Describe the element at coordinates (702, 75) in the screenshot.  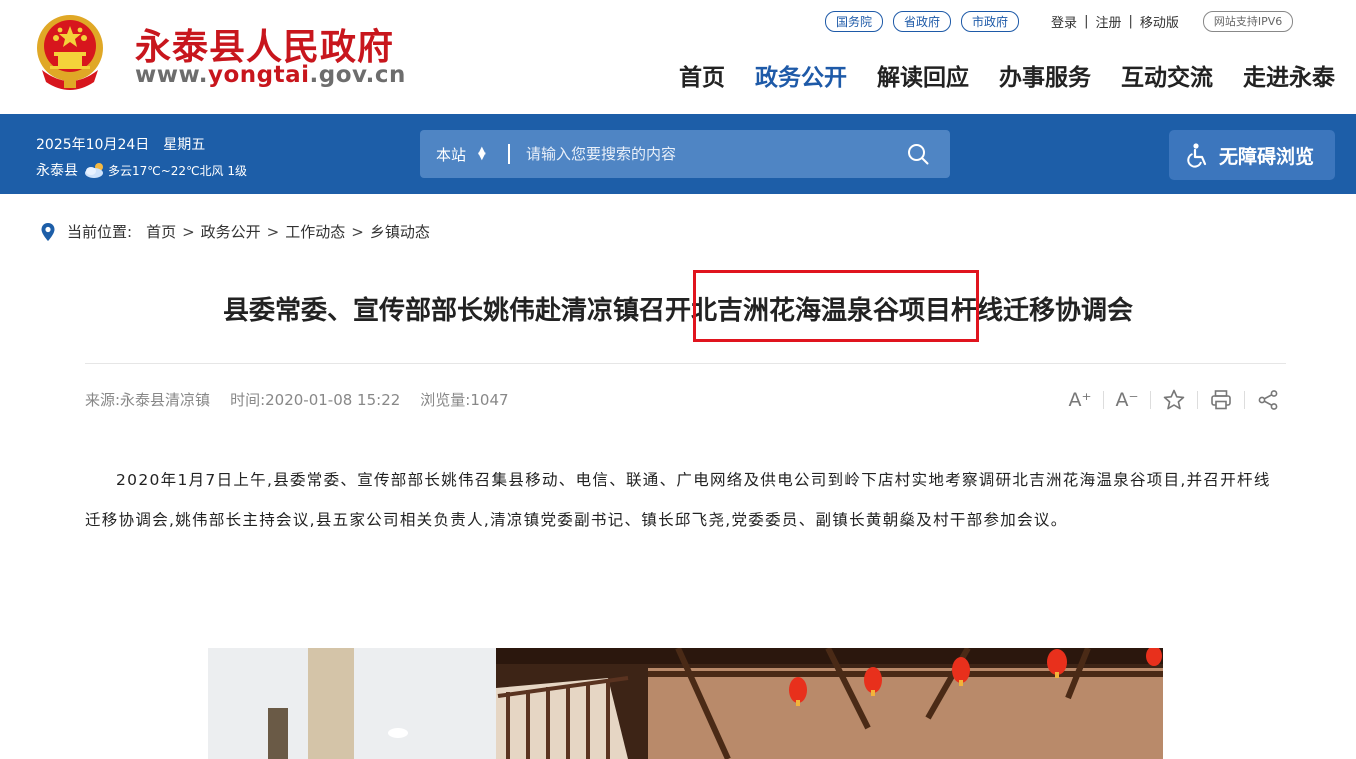
I see `nav-home: 首页` at that location.